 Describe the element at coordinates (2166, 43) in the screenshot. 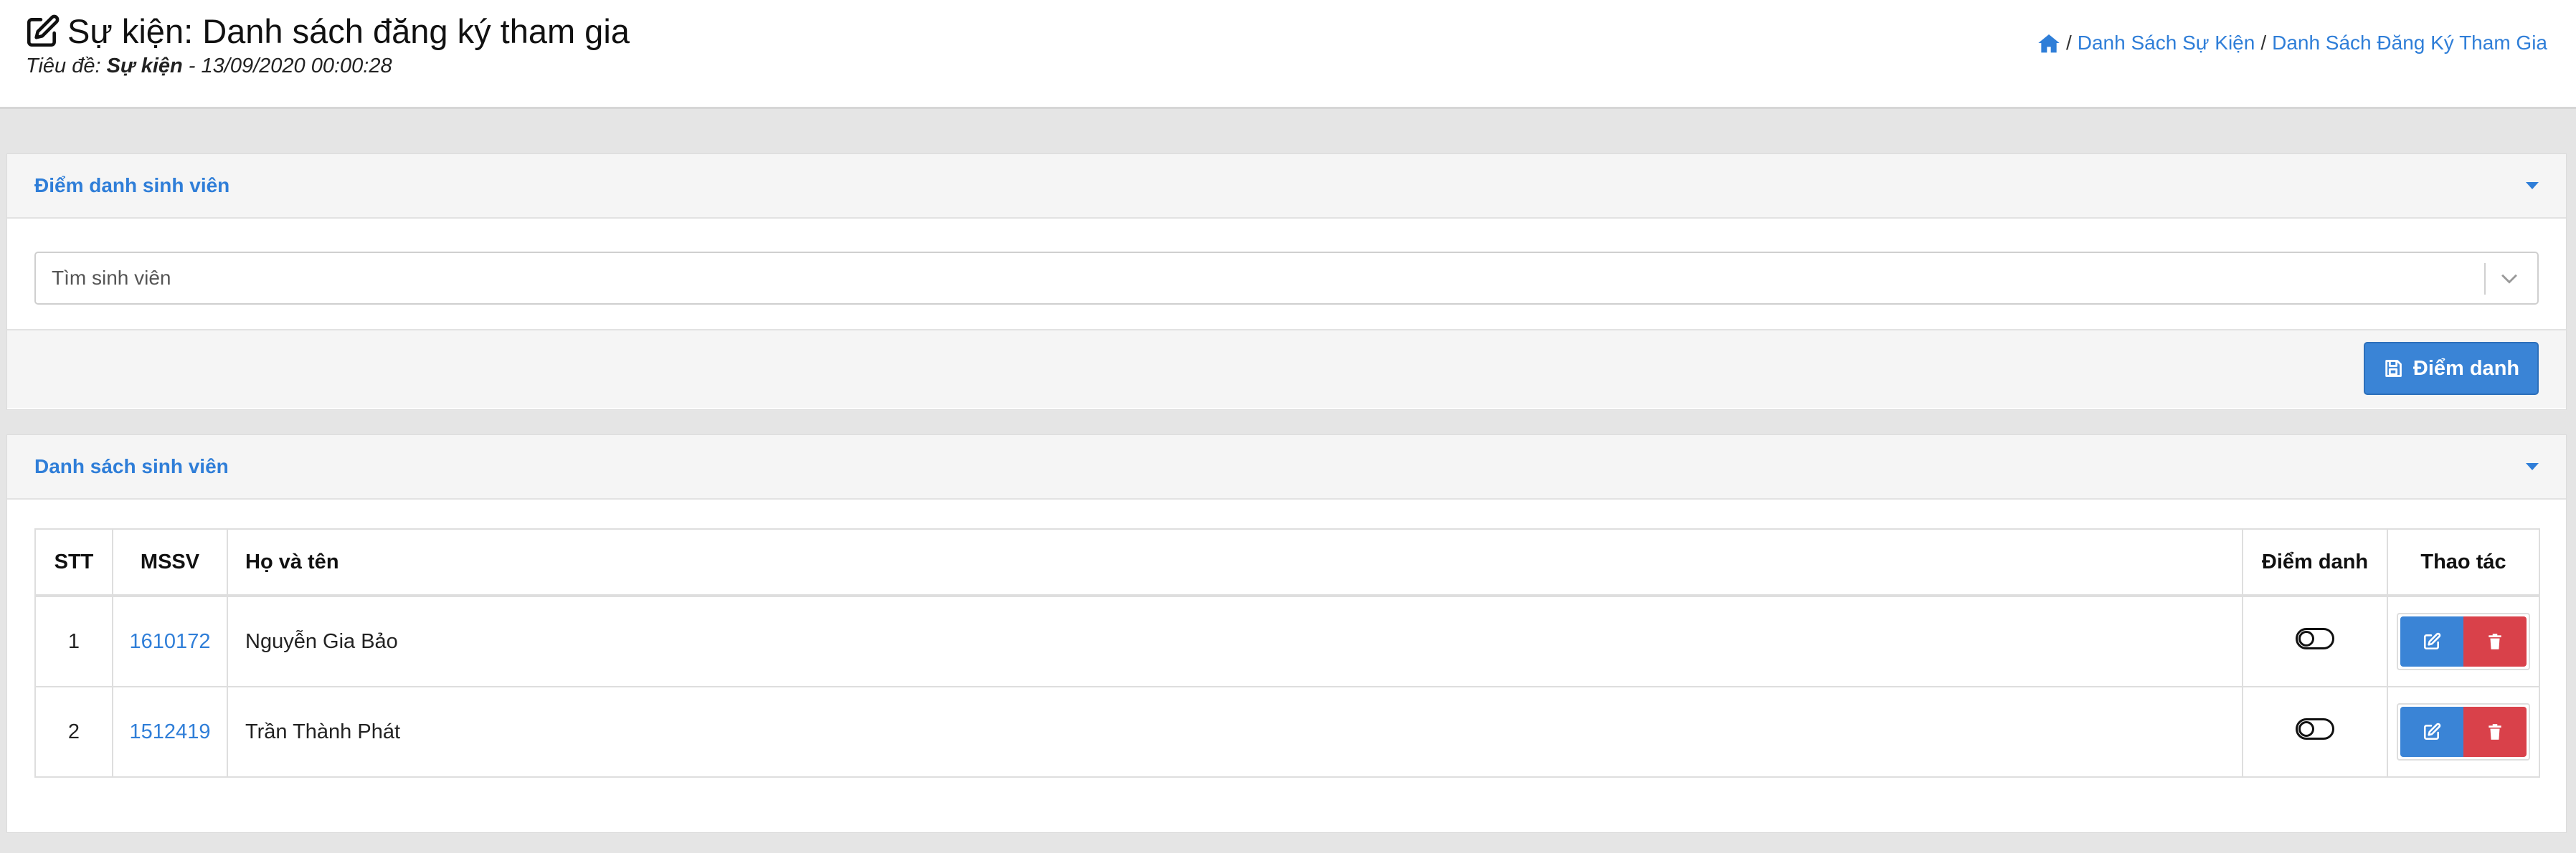

I see `breadcrumb-event-list: Danh Sách Sự Kiện` at that location.